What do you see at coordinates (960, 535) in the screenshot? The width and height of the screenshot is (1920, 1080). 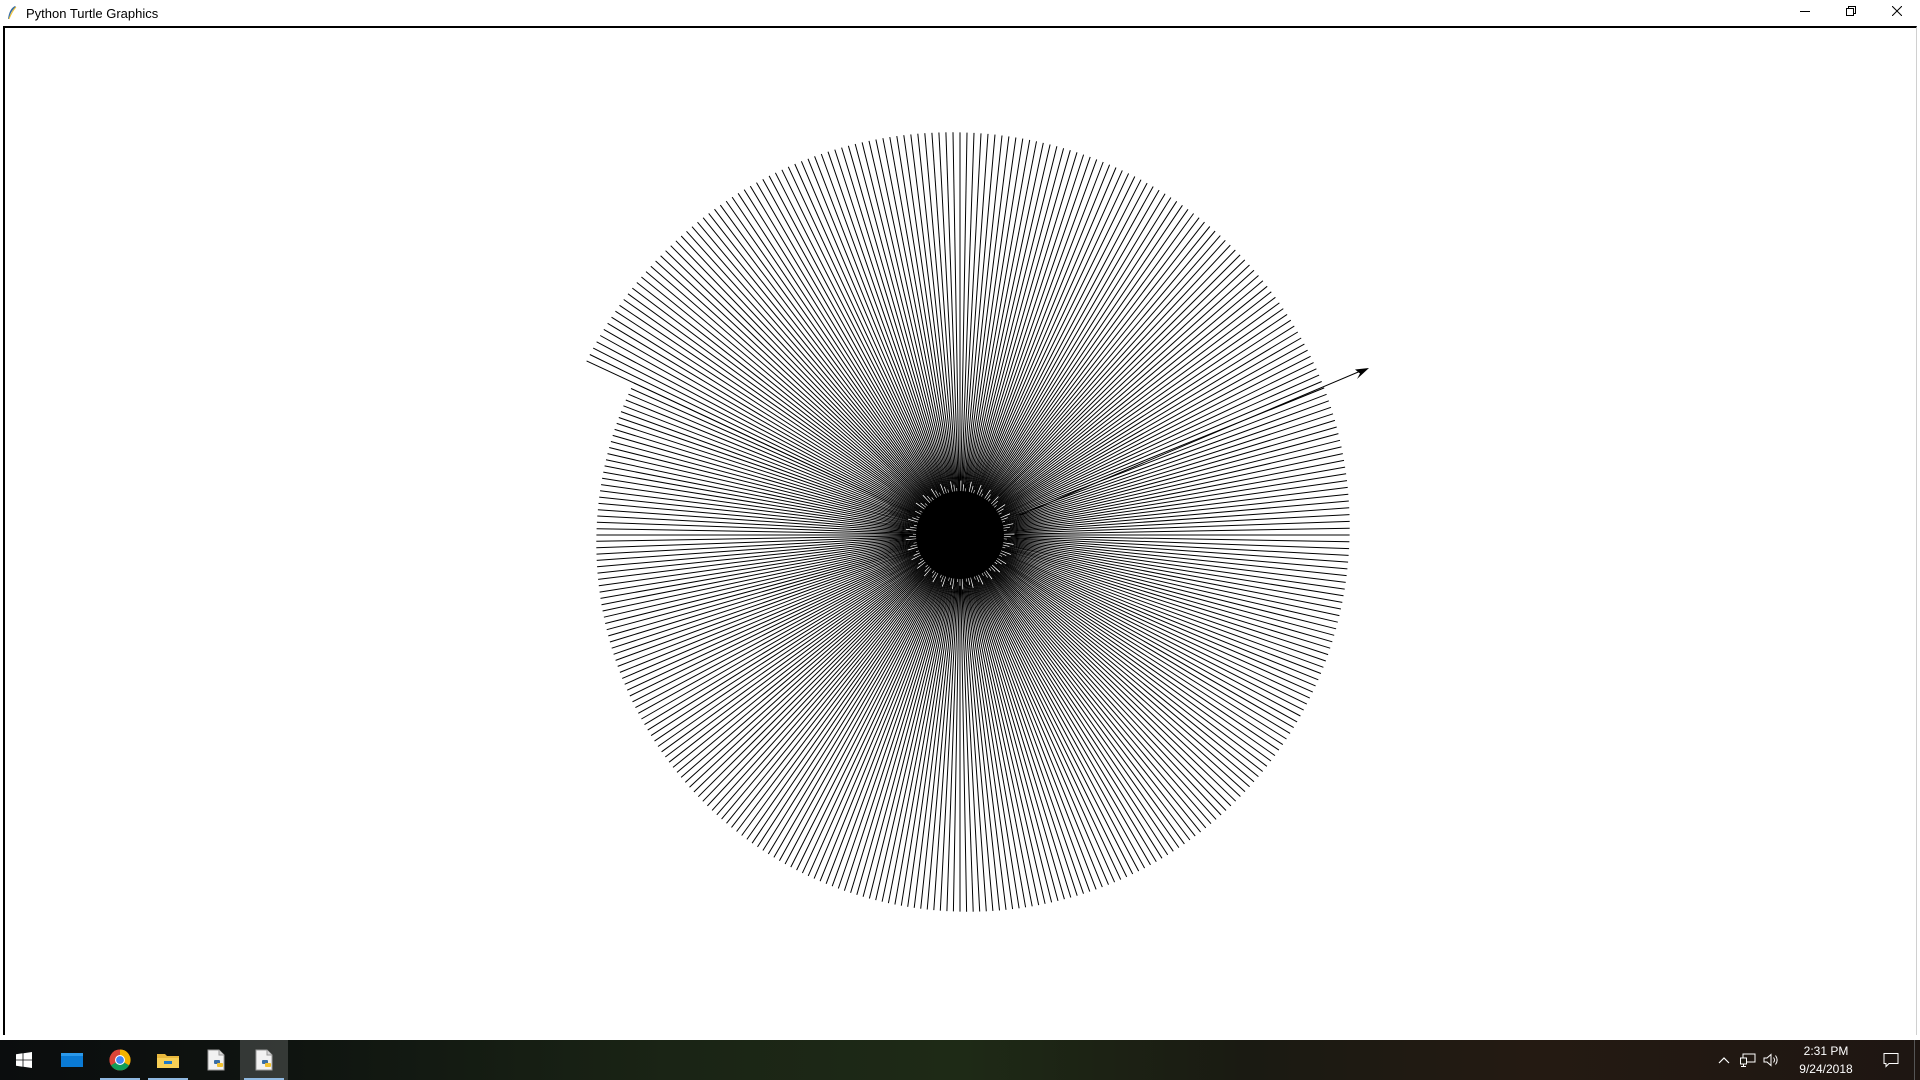 I see `spiral-core` at bounding box center [960, 535].